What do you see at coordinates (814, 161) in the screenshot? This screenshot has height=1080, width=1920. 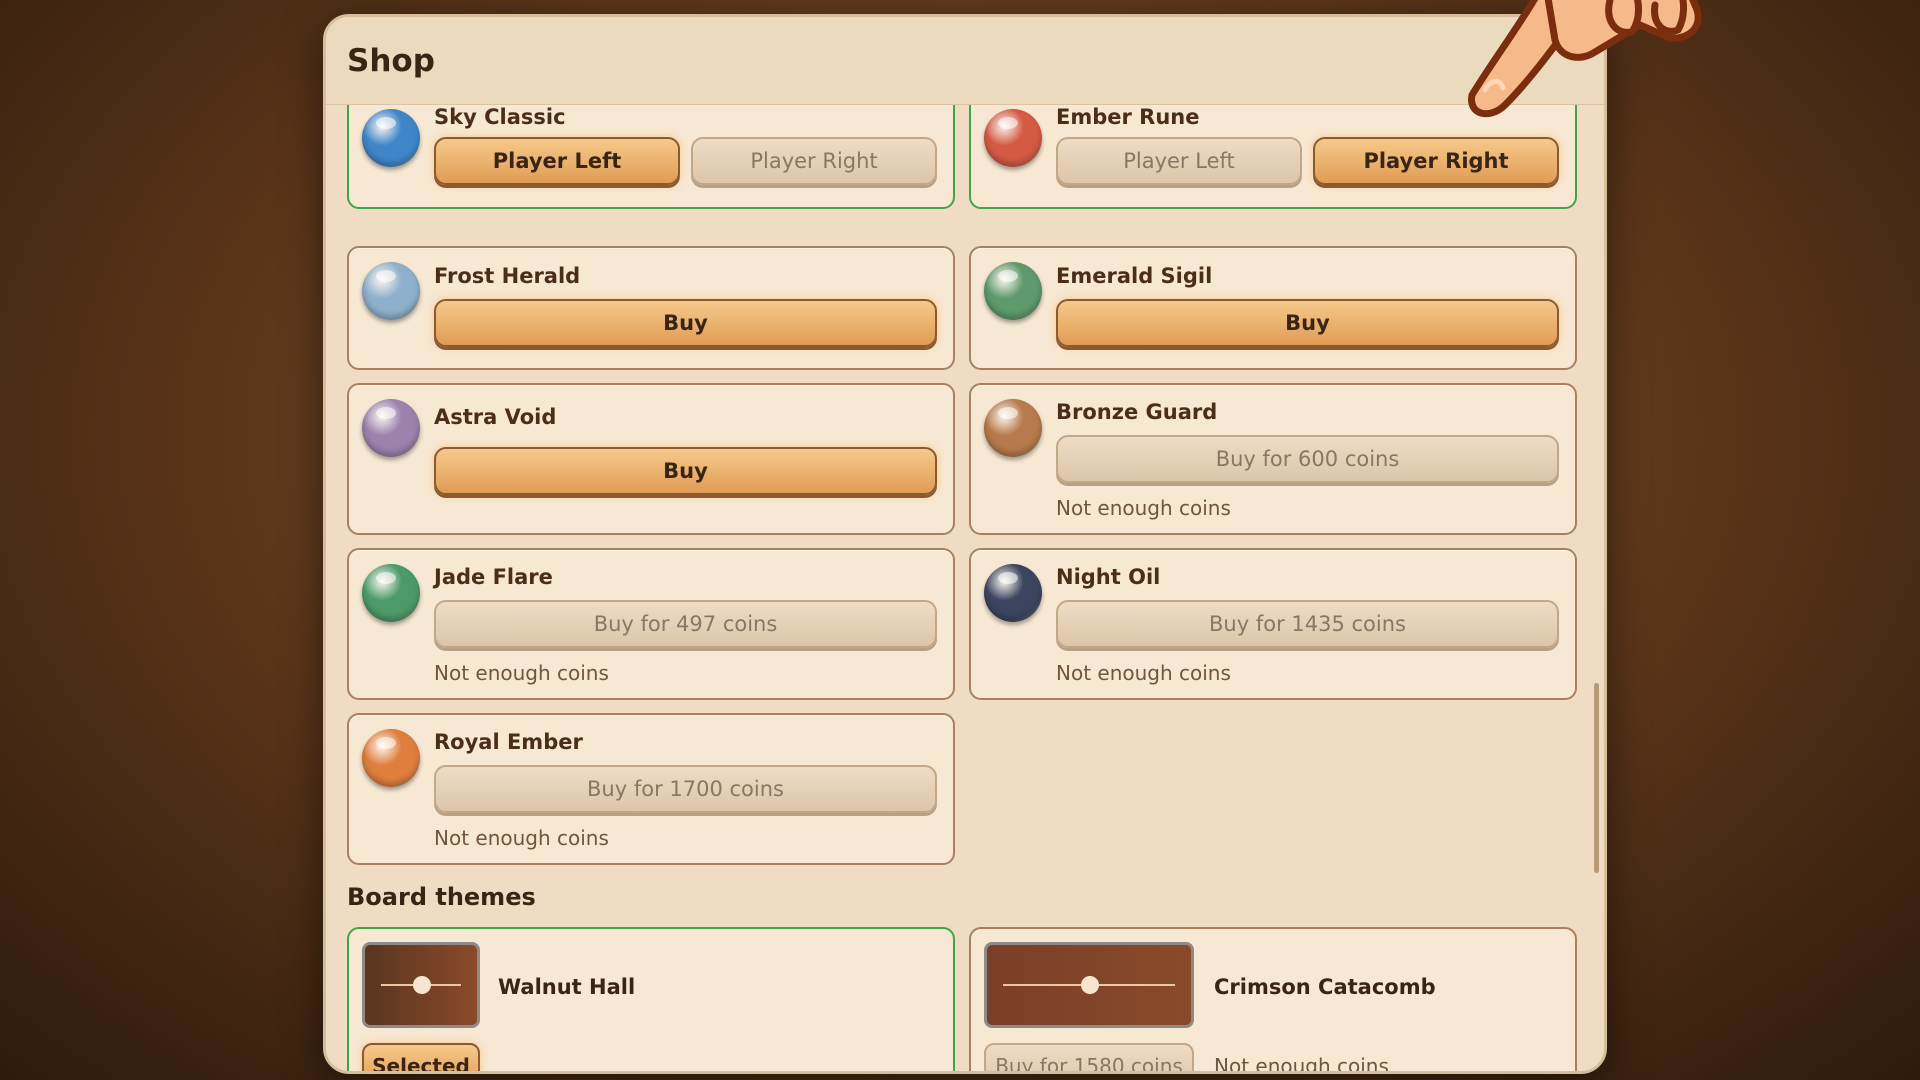 I see `player-right-button: Player Right` at bounding box center [814, 161].